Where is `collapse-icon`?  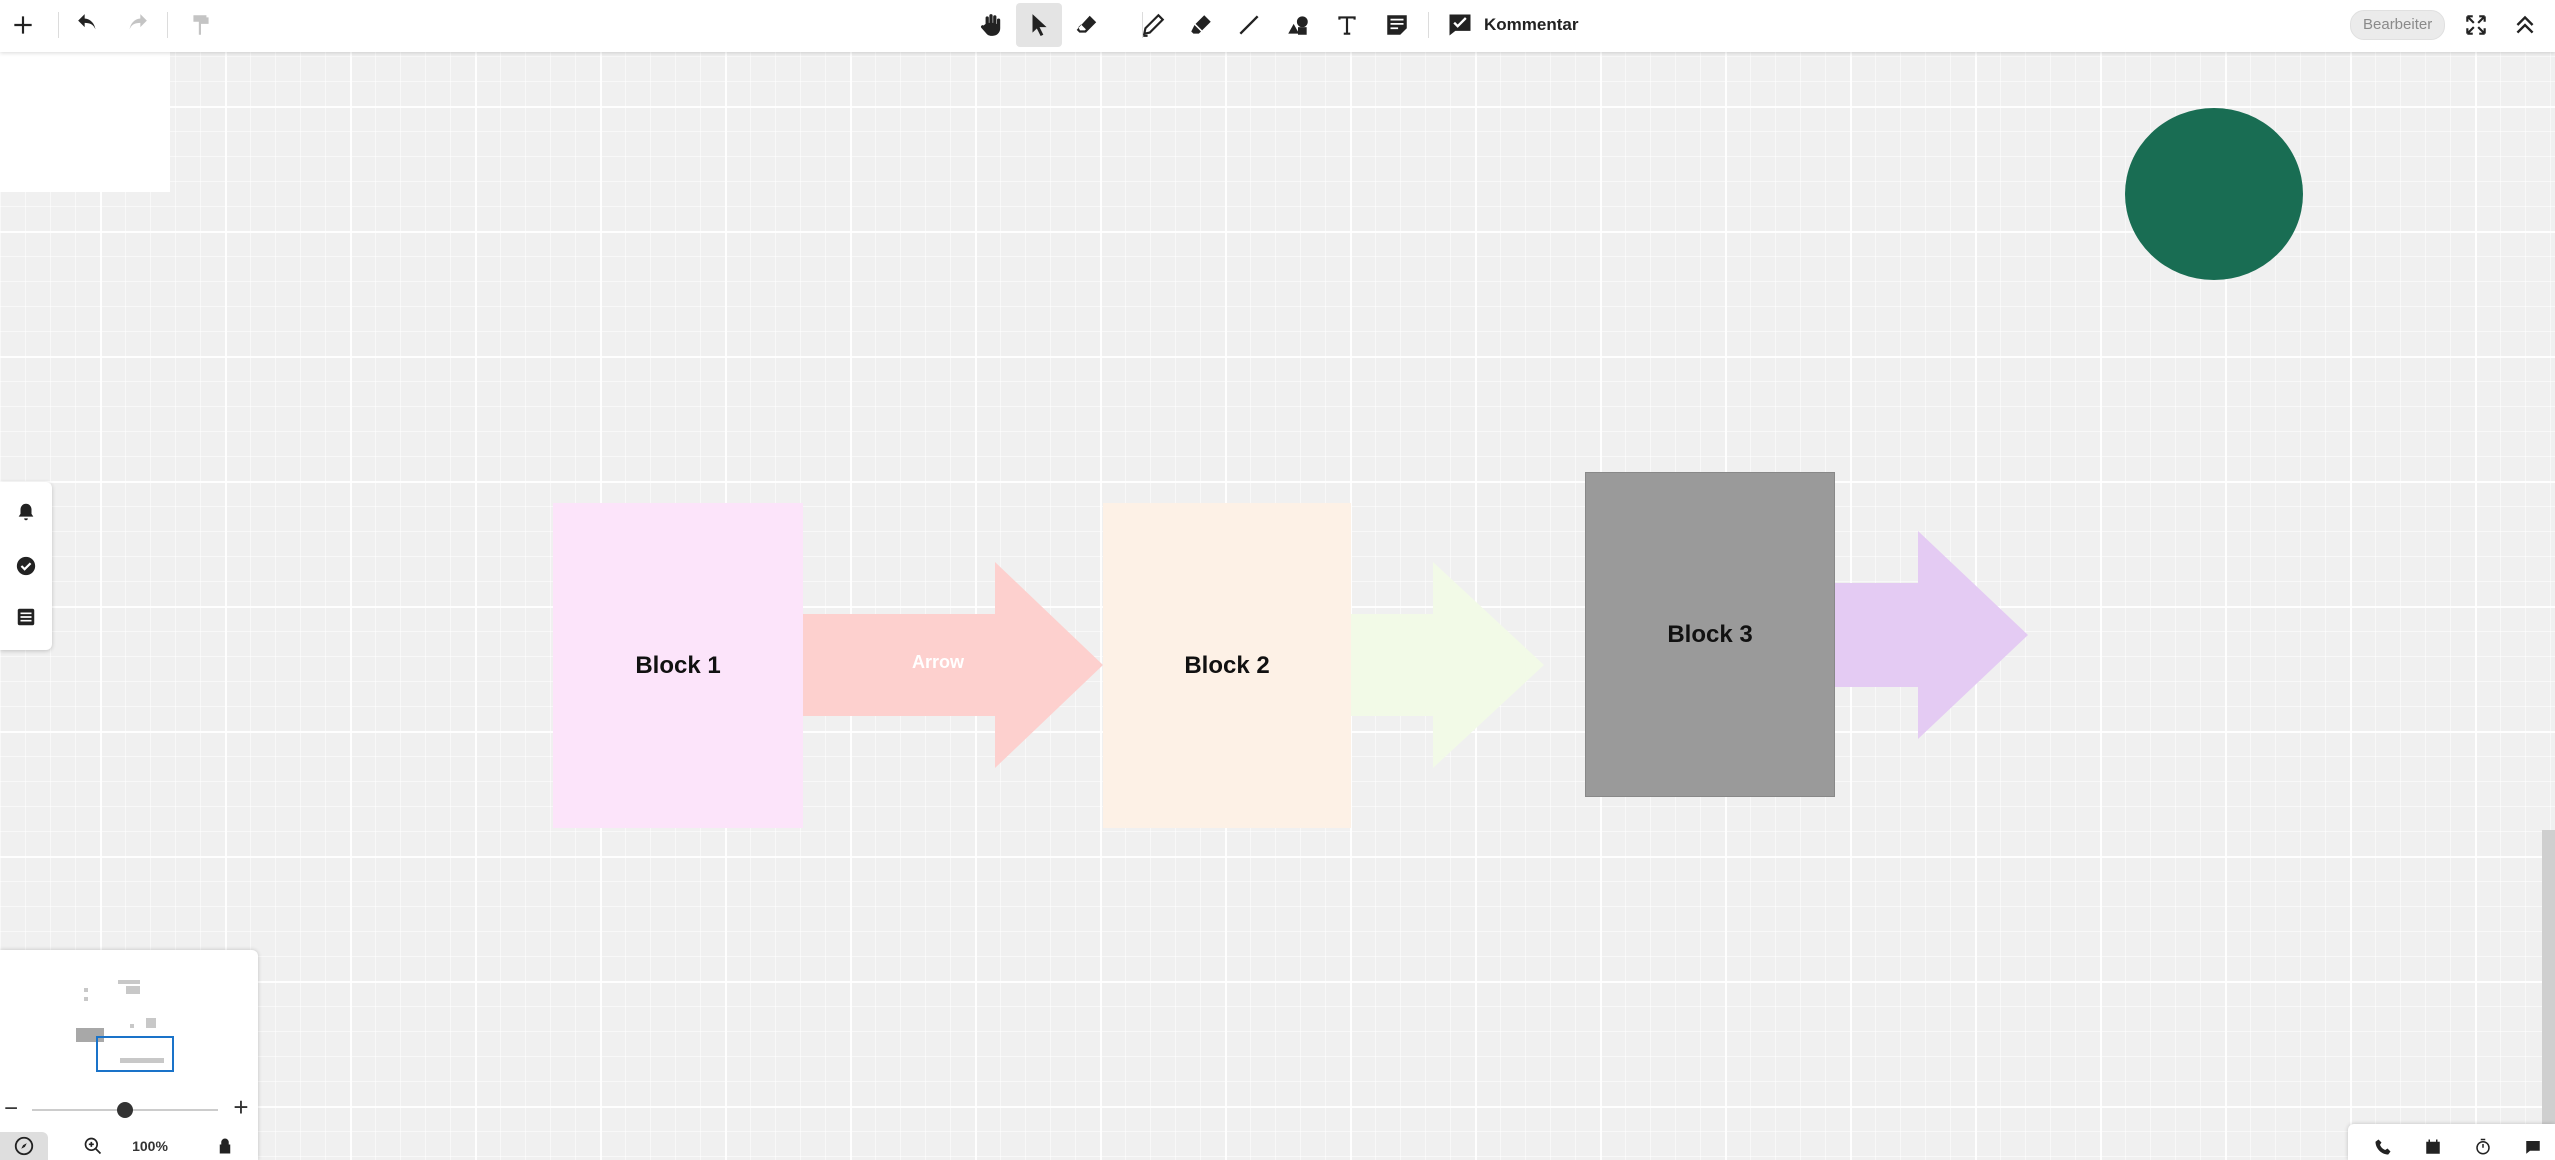
collapse-icon is located at coordinates (2525, 24).